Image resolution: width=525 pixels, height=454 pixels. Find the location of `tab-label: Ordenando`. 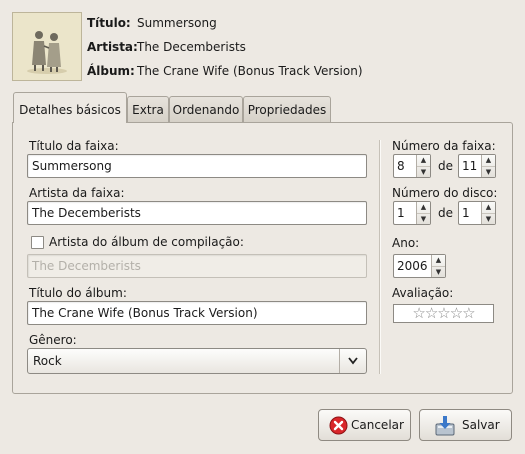

tab-label: Ordenando is located at coordinates (206, 110).